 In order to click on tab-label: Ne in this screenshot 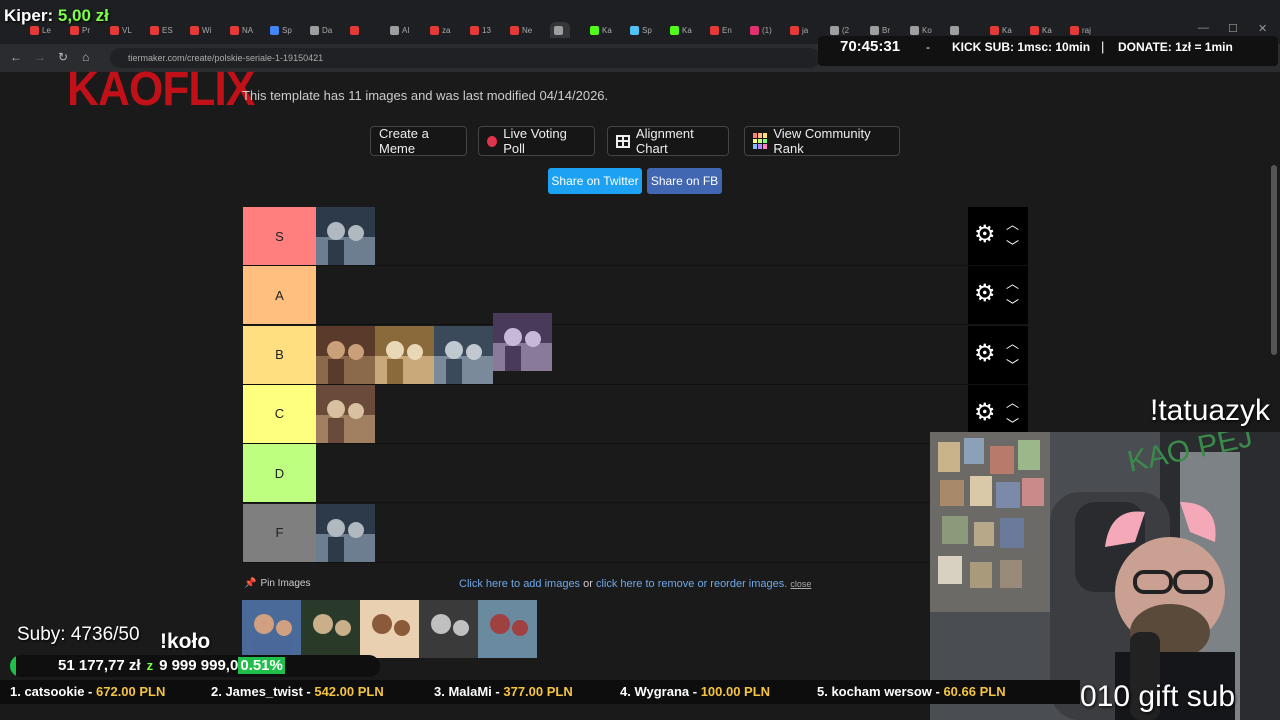, I will do `click(527, 30)`.